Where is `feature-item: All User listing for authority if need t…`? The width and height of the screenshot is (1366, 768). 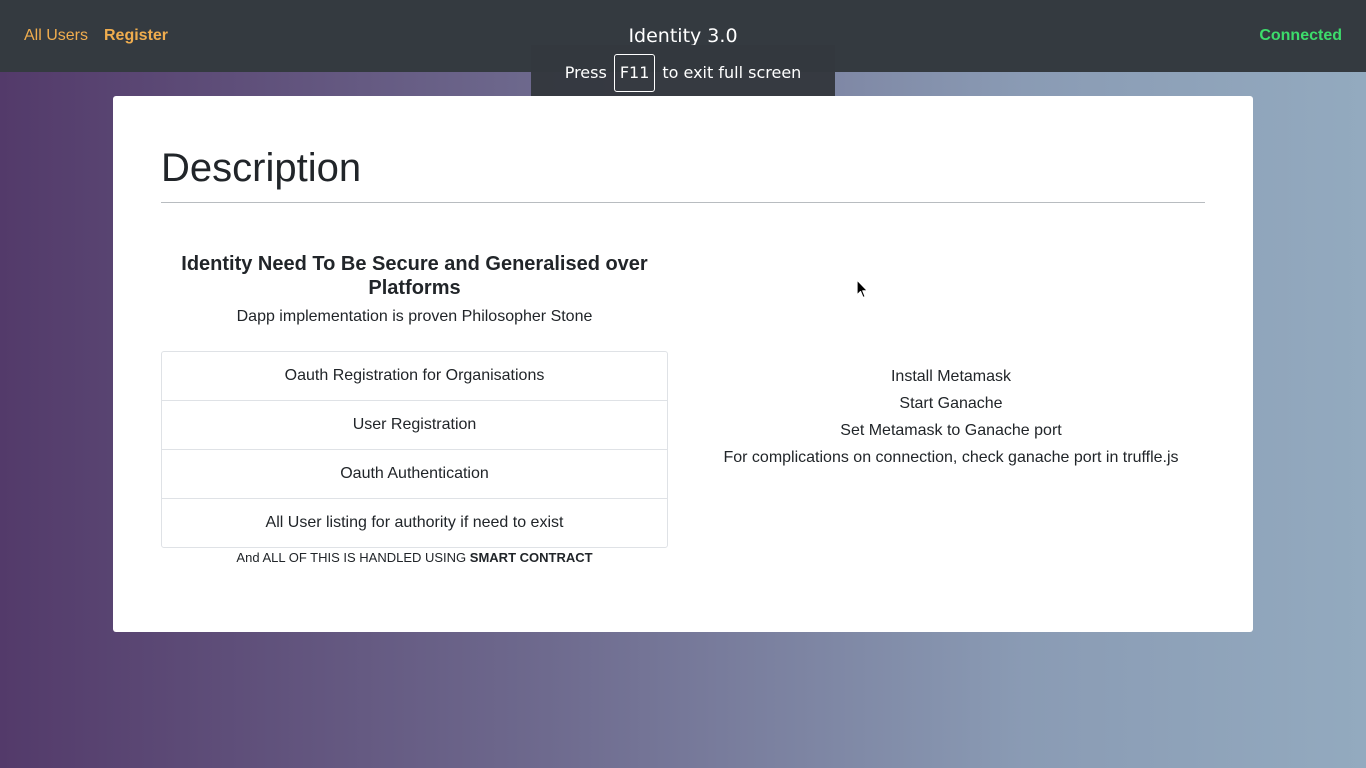 feature-item: All User listing for authority if need t… is located at coordinates (414, 522).